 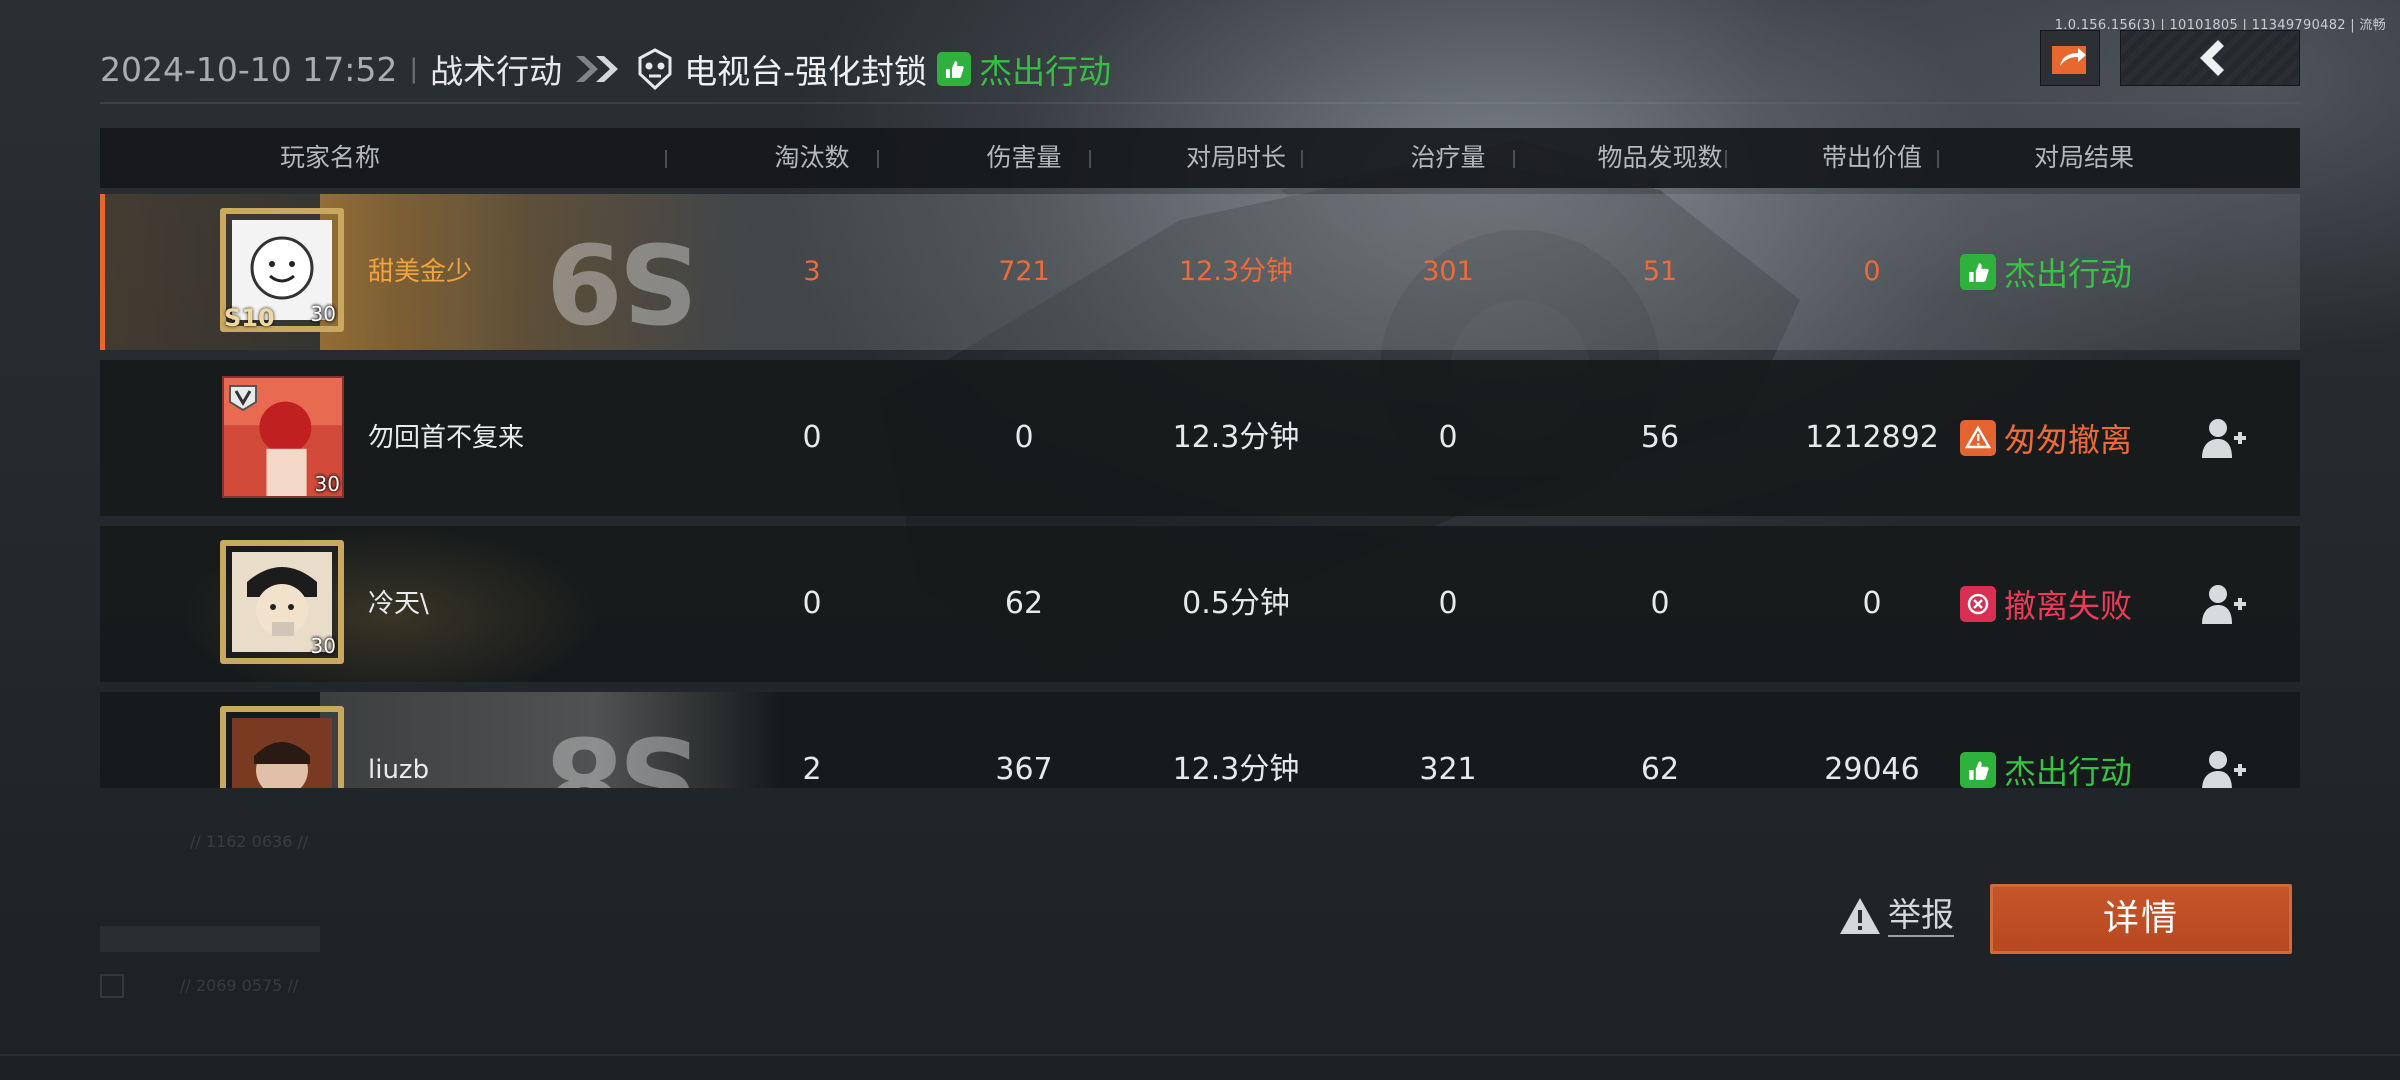 What do you see at coordinates (329, 157) in the screenshot?
I see `col-player-name: 玩家名称` at bounding box center [329, 157].